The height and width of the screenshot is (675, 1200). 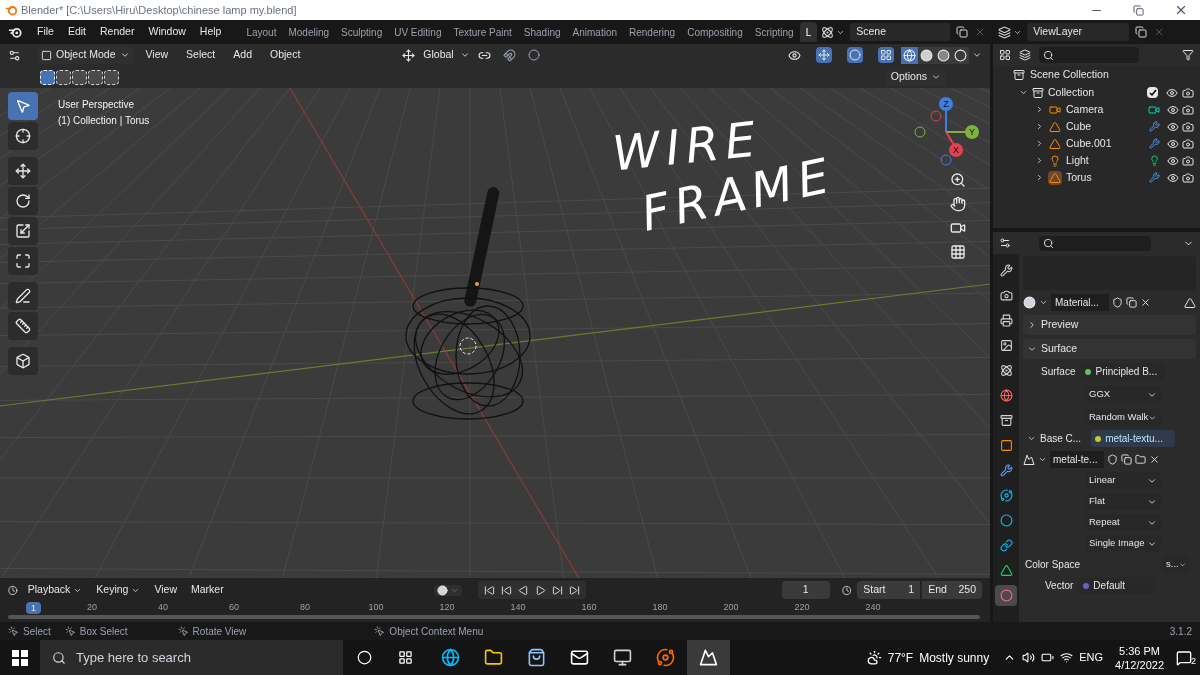 I want to click on vector-field: Default, so click(x=1117, y=585).